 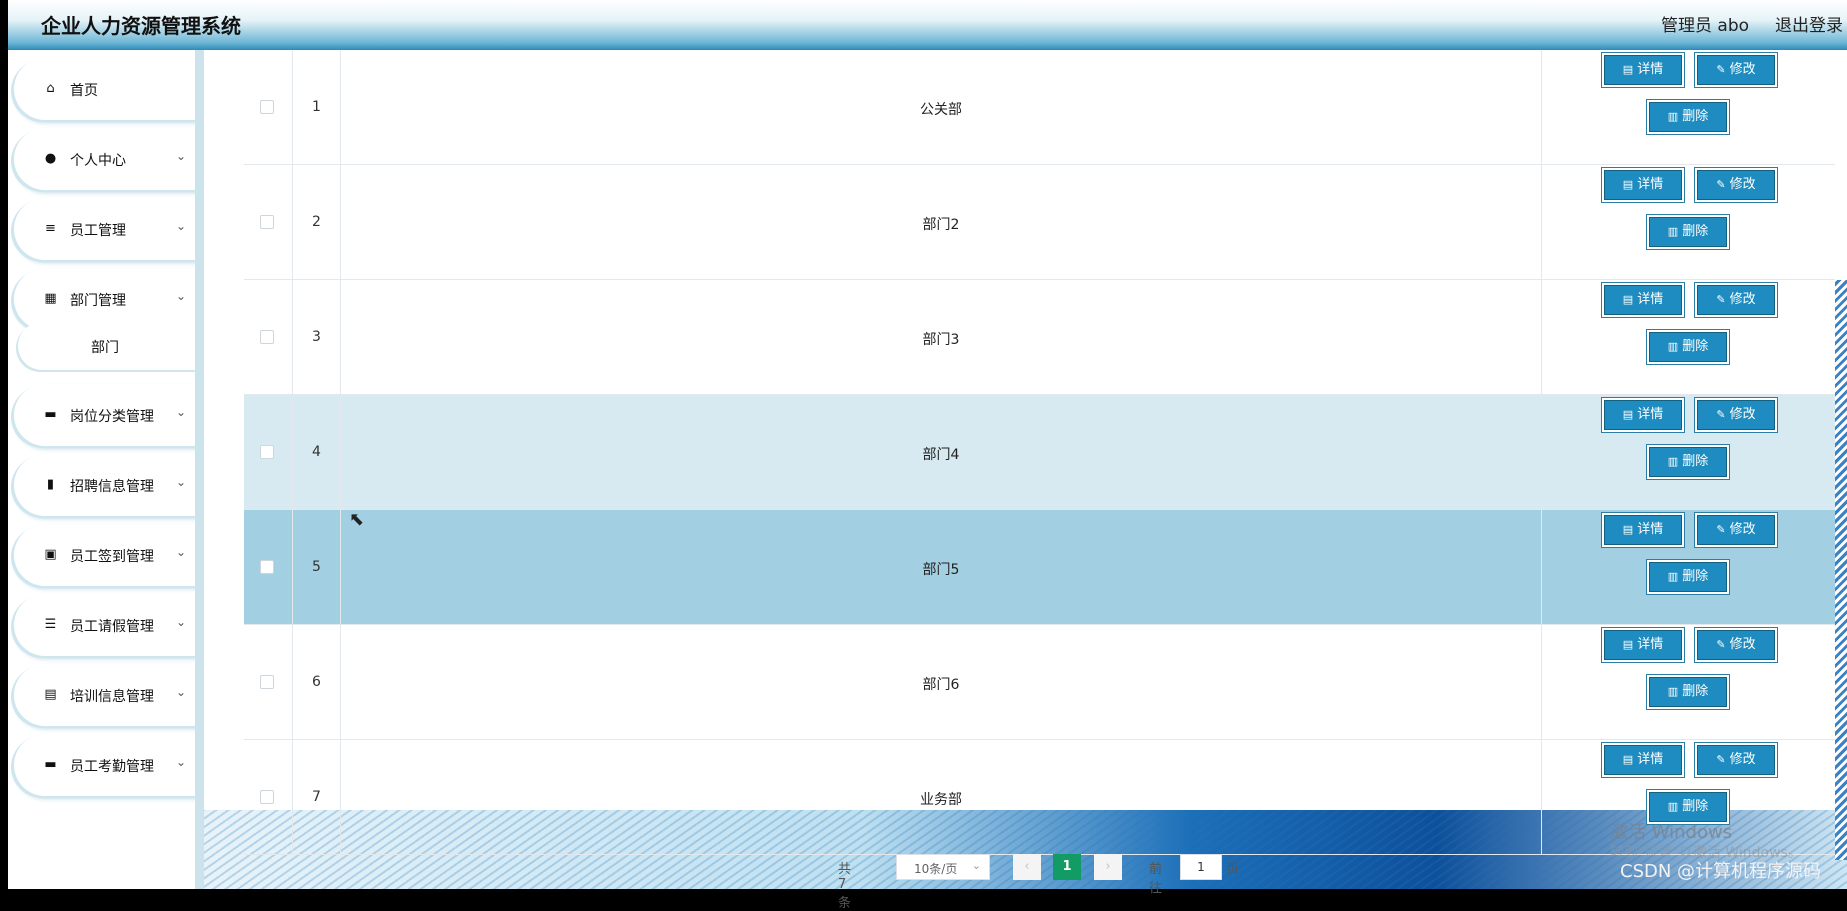 I want to click on csdn-watermark: CSDN @计算机程序源码, so click(x=1721, y=871).